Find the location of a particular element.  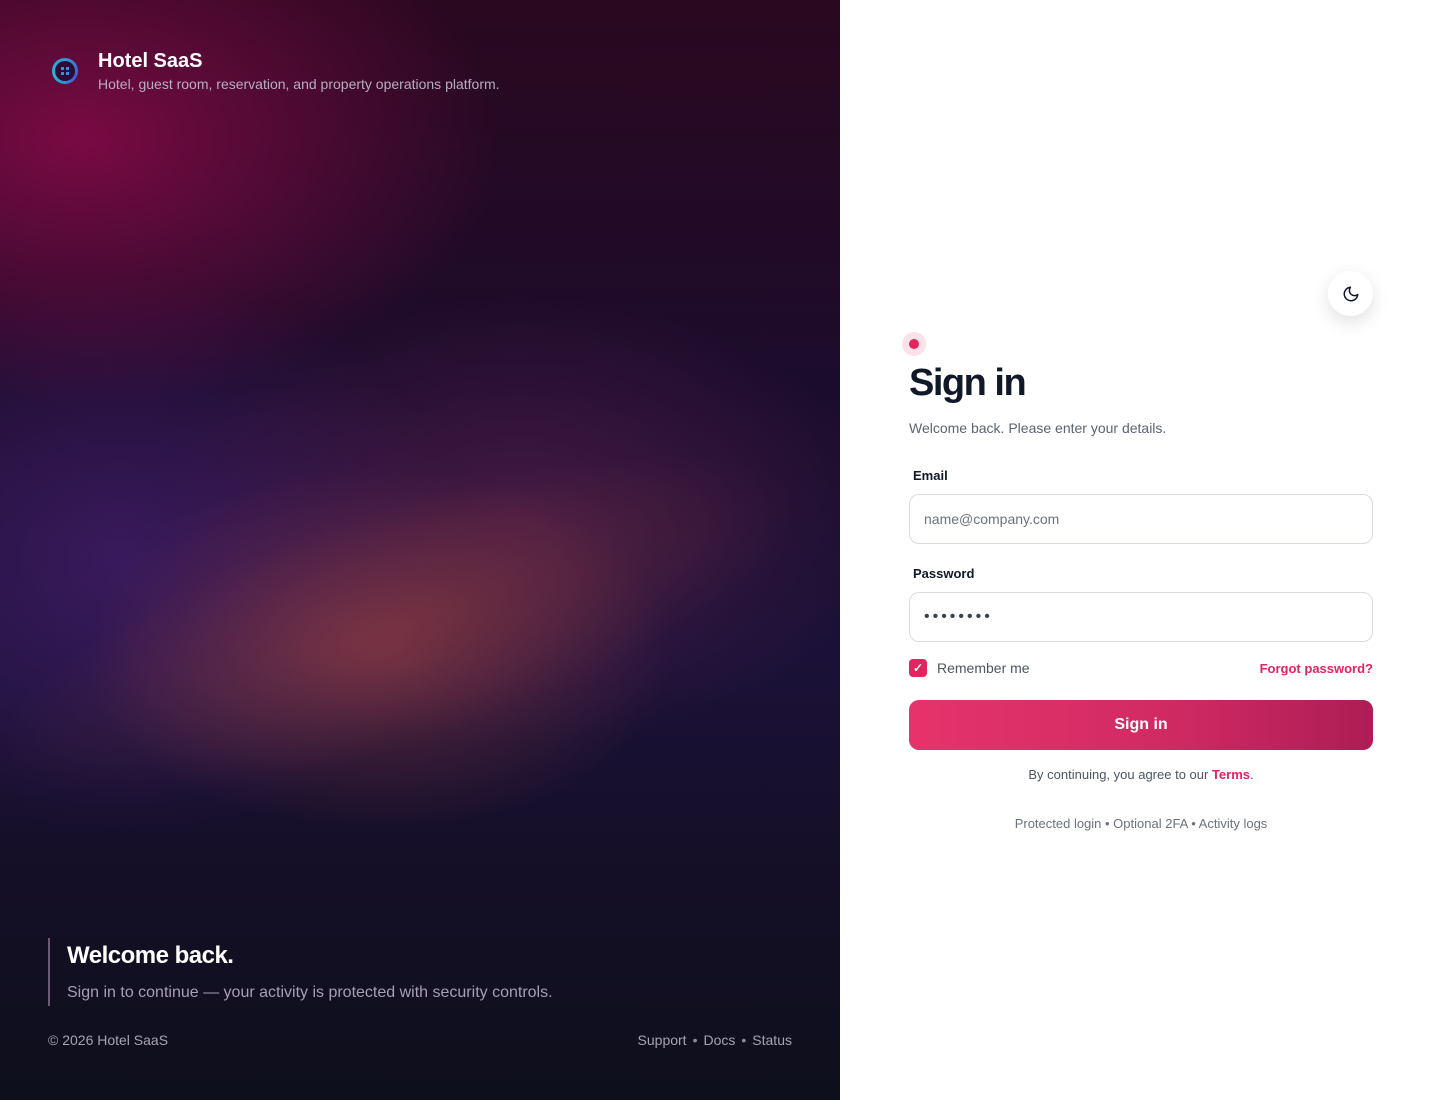

copyright: © 2026 Hotel SaaS is located at coordinates (108, 1040).